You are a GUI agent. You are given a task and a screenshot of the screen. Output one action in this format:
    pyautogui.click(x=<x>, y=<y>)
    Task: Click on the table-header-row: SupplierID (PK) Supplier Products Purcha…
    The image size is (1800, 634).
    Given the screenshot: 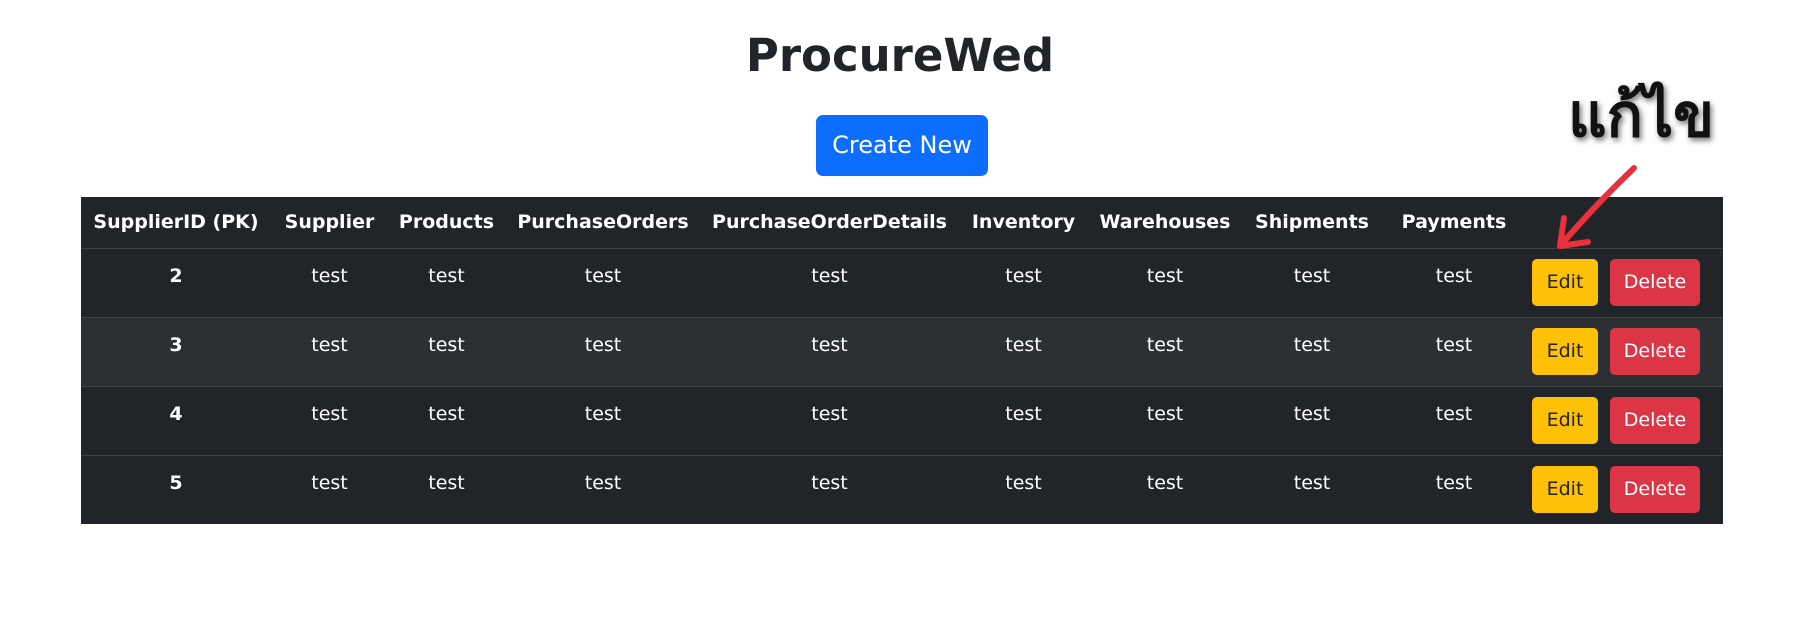 What is the action you would take?
    pyautogui.click(x=902, y=222)
    